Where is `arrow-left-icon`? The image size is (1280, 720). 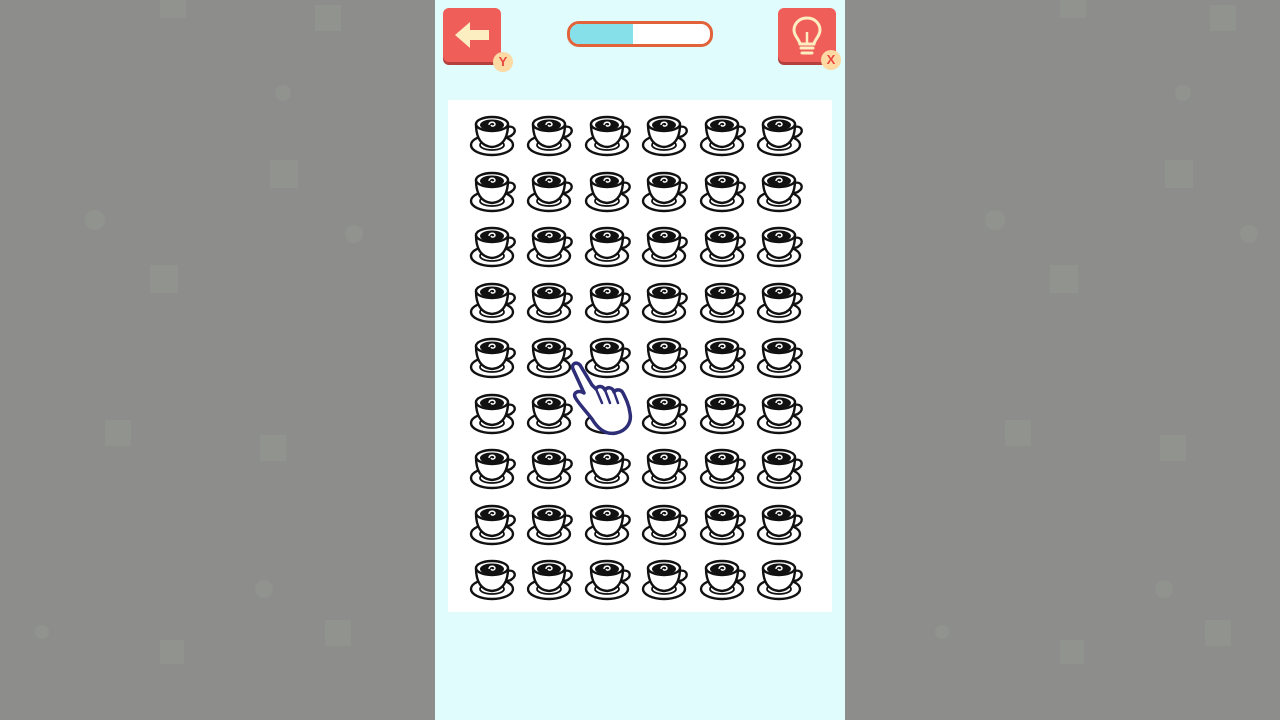
arrow-left-icon is located at coordinates (472, 35).